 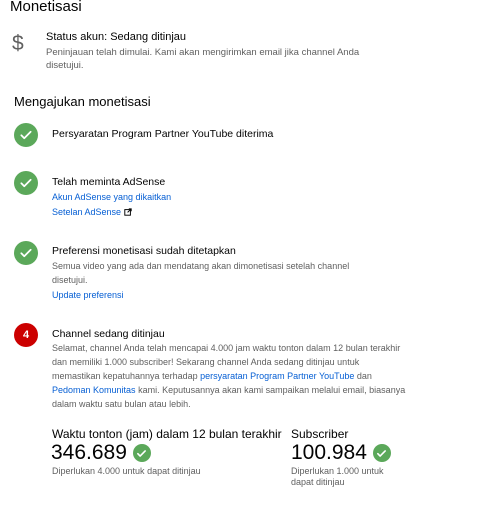 I want to click on step-number-icon: 4, so click(x=26, y=335).